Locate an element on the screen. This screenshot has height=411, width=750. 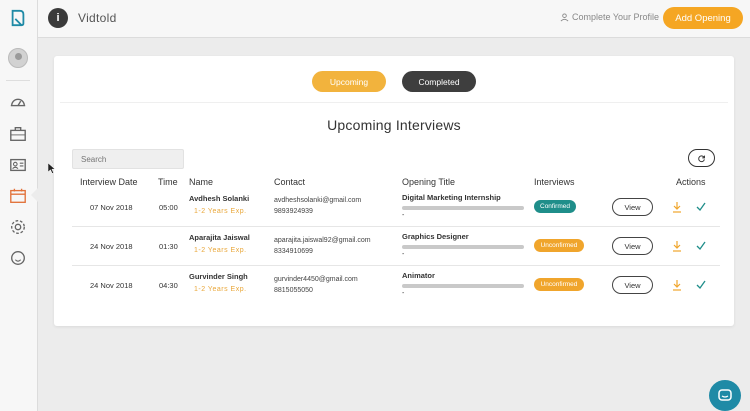
page-title: Upcoming Interviews is located at coordinates (394, 125).